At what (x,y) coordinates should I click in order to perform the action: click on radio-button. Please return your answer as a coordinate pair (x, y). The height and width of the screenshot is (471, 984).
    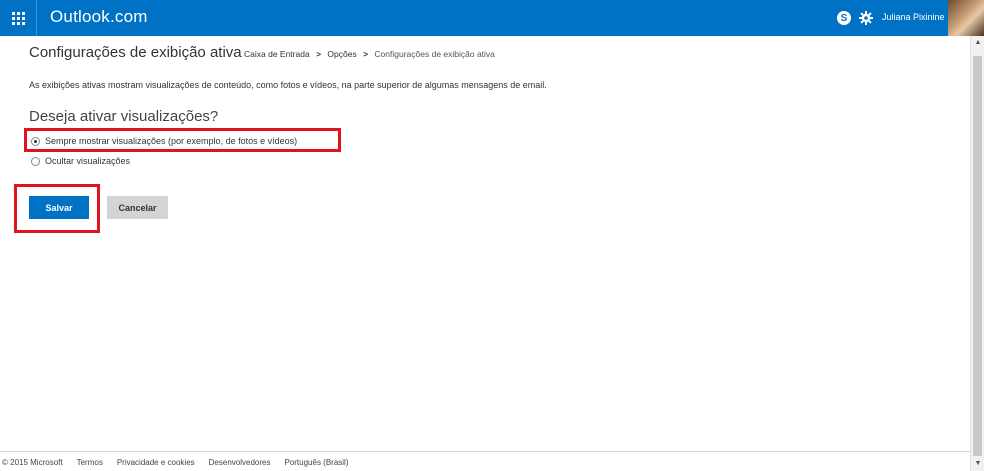
    Looking at the image, I should click on (35, 161).